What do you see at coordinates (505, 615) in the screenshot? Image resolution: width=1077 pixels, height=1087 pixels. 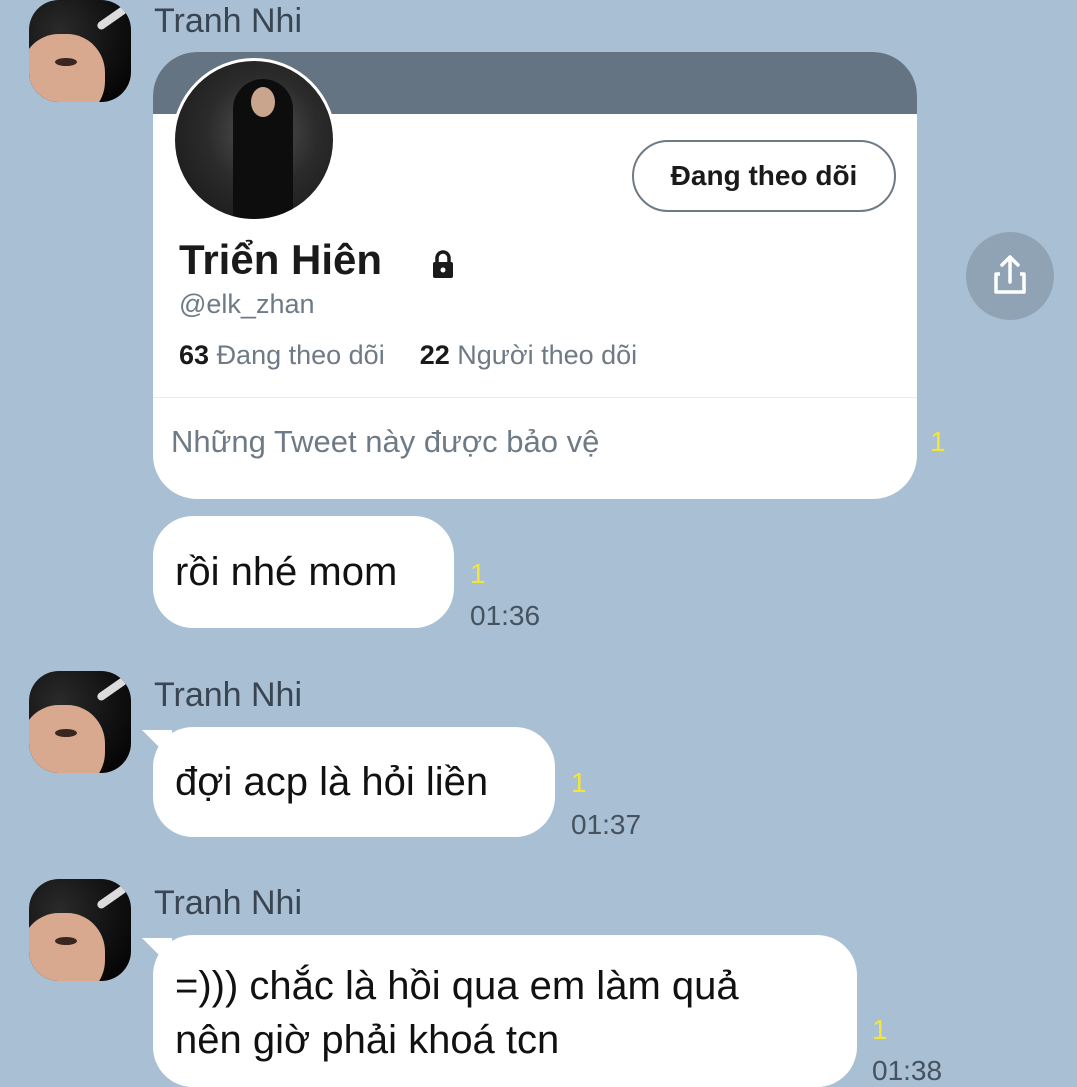 I see `message-time: 01:36` at bounding box center [505, 615].